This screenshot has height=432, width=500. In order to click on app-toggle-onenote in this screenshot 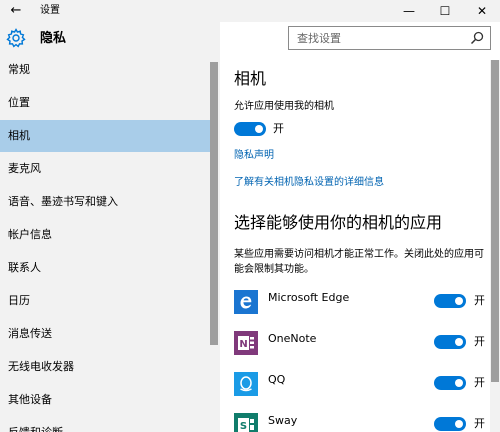, I will do `click(450, 342)`.